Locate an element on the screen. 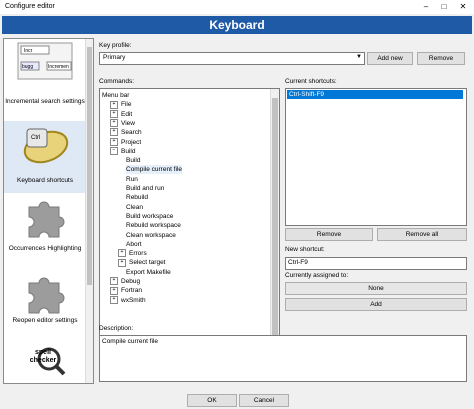 This screenshot has width=474, height=409. category-label: Keyboard shortcuts is located at coordinates (44, 180).